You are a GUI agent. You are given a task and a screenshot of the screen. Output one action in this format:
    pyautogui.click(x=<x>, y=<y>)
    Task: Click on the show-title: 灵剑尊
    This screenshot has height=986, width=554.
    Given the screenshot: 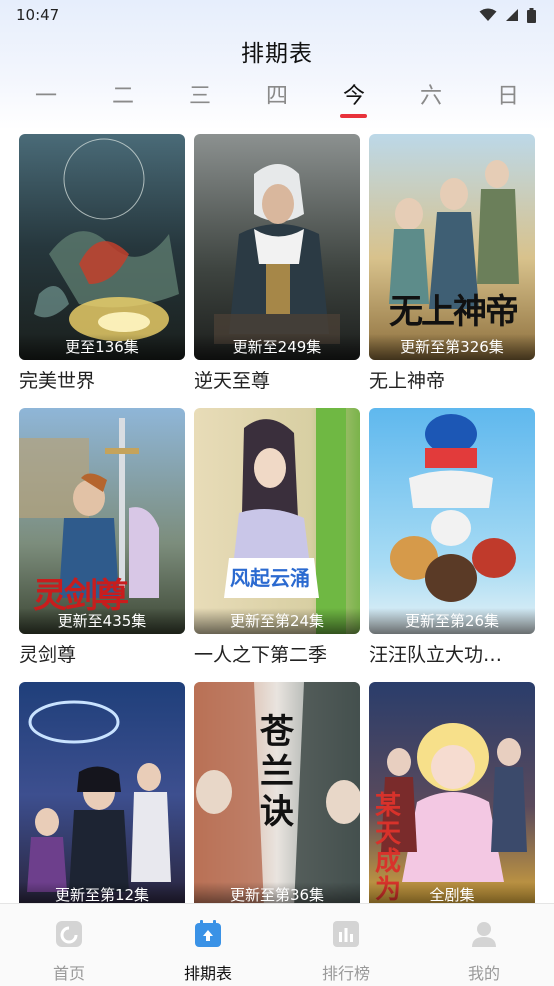 What is the action you would take?
    pyautogui.click(x=102, y=653)
    